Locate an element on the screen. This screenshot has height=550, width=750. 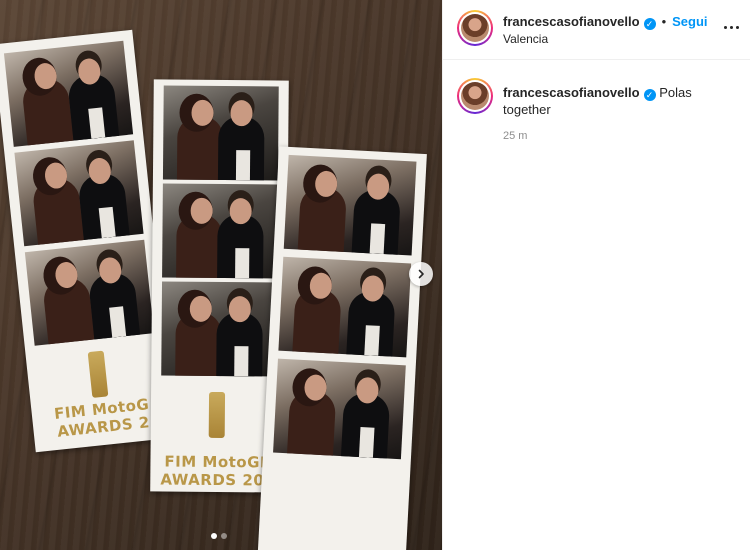
caption-line-1: Polas is located at coordinates (675, 92).